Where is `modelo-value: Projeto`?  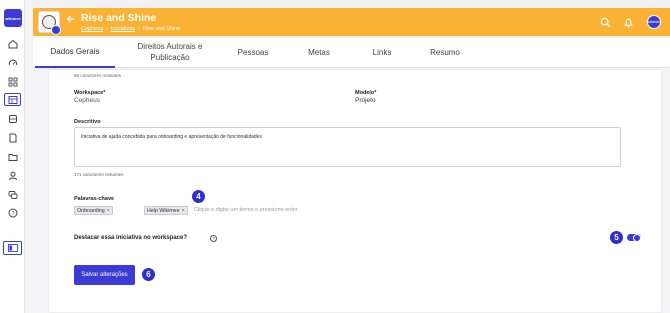
modelo-value: Projeto is located at coordinates (365, 100).